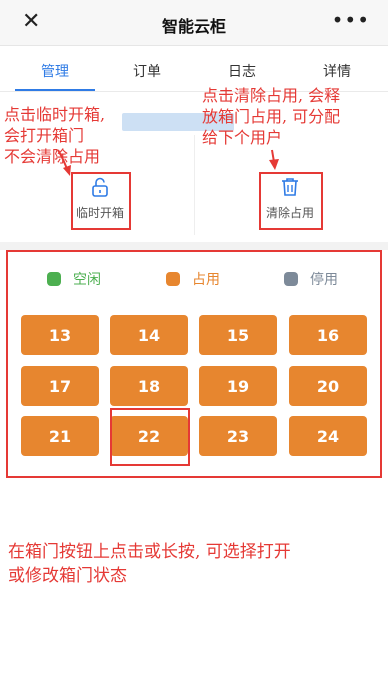 The image size is (388, 686). What do you see at coordinates (238, 386) in the screenshot?
I see `door-button: 19` at bounding box center [238, 386].